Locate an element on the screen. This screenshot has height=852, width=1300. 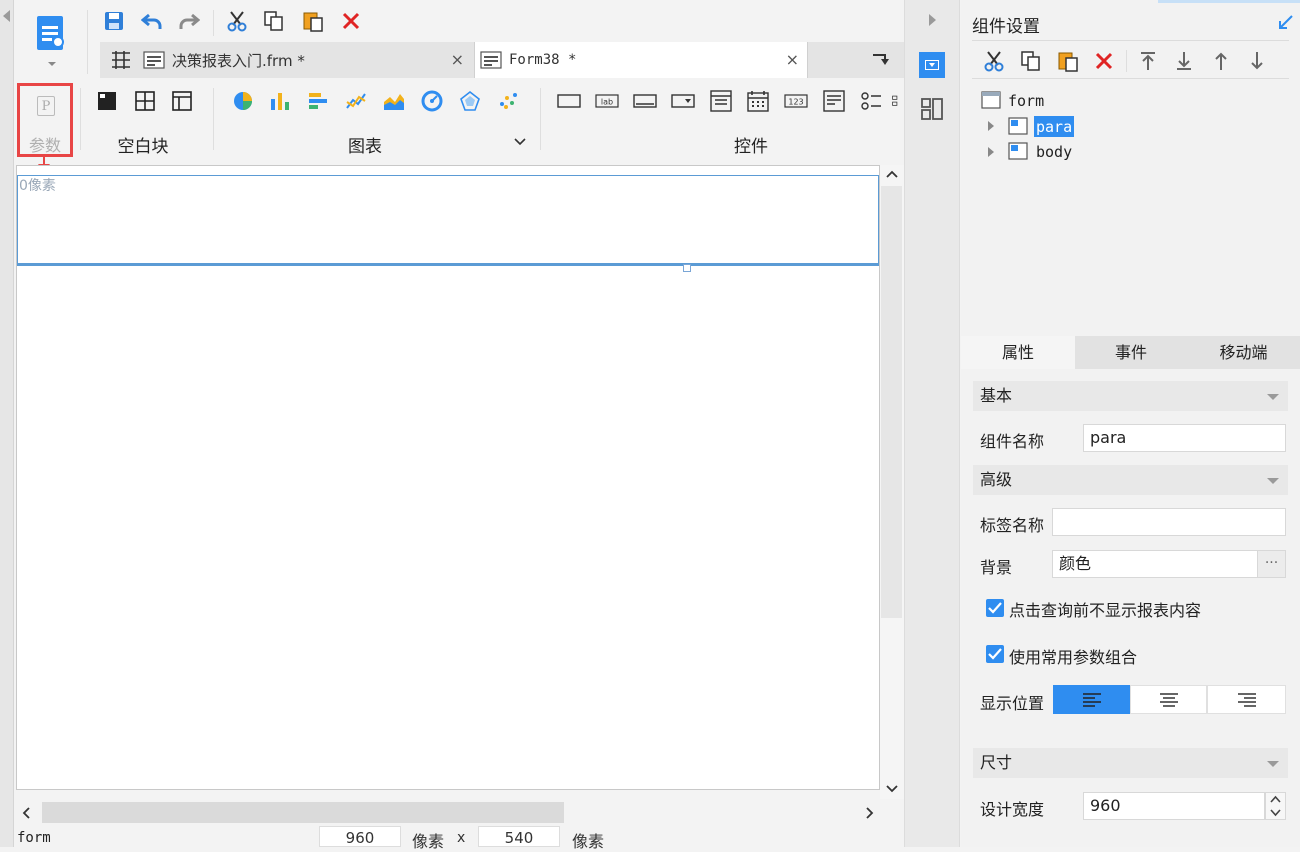
save-icon is located at coordinates (114, 21).